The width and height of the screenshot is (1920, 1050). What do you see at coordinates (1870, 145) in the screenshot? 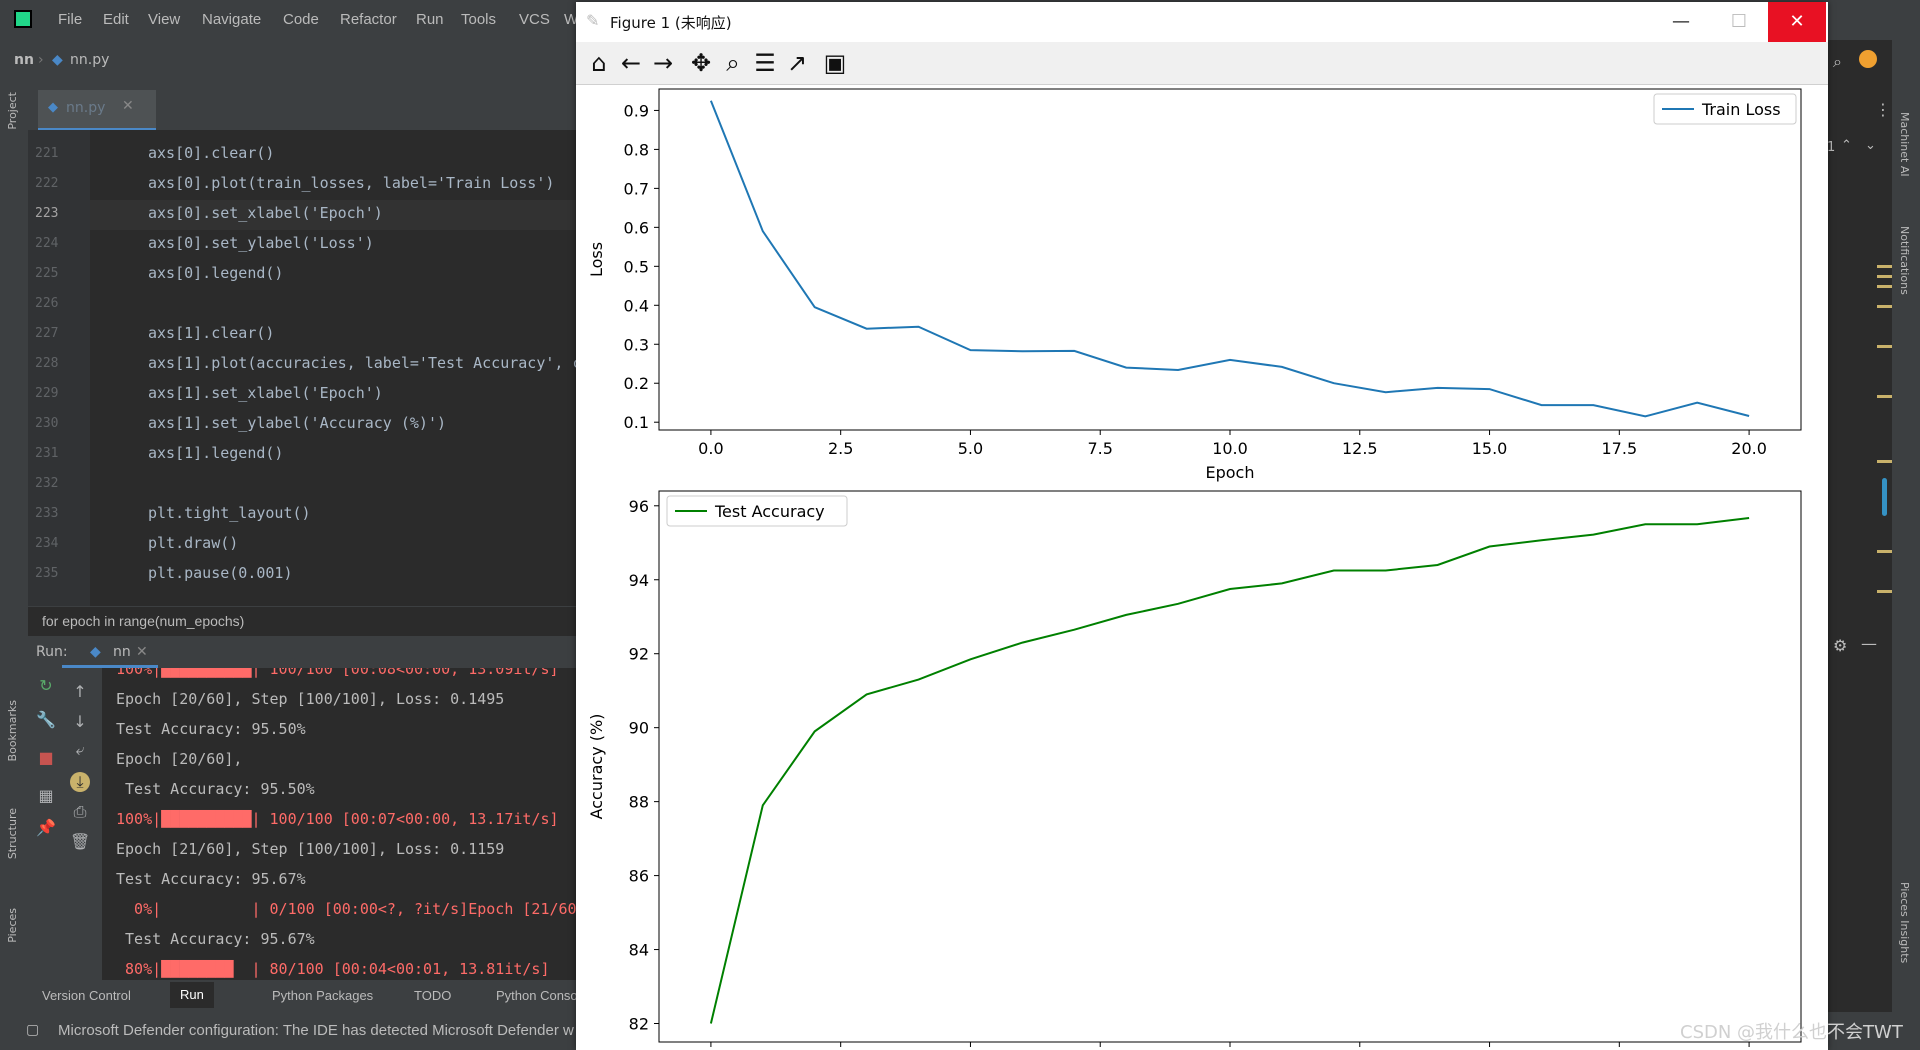
I see `chevron-down-icon: ⌄` at bounding box center [1870, 145].